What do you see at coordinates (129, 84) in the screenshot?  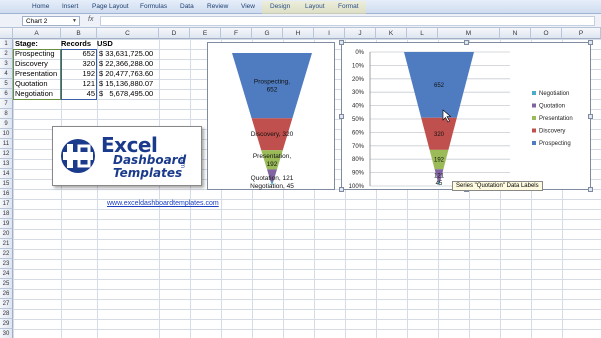 I see `cell-usd: $ 15,136,880.07` at bounding box center [129, 84].